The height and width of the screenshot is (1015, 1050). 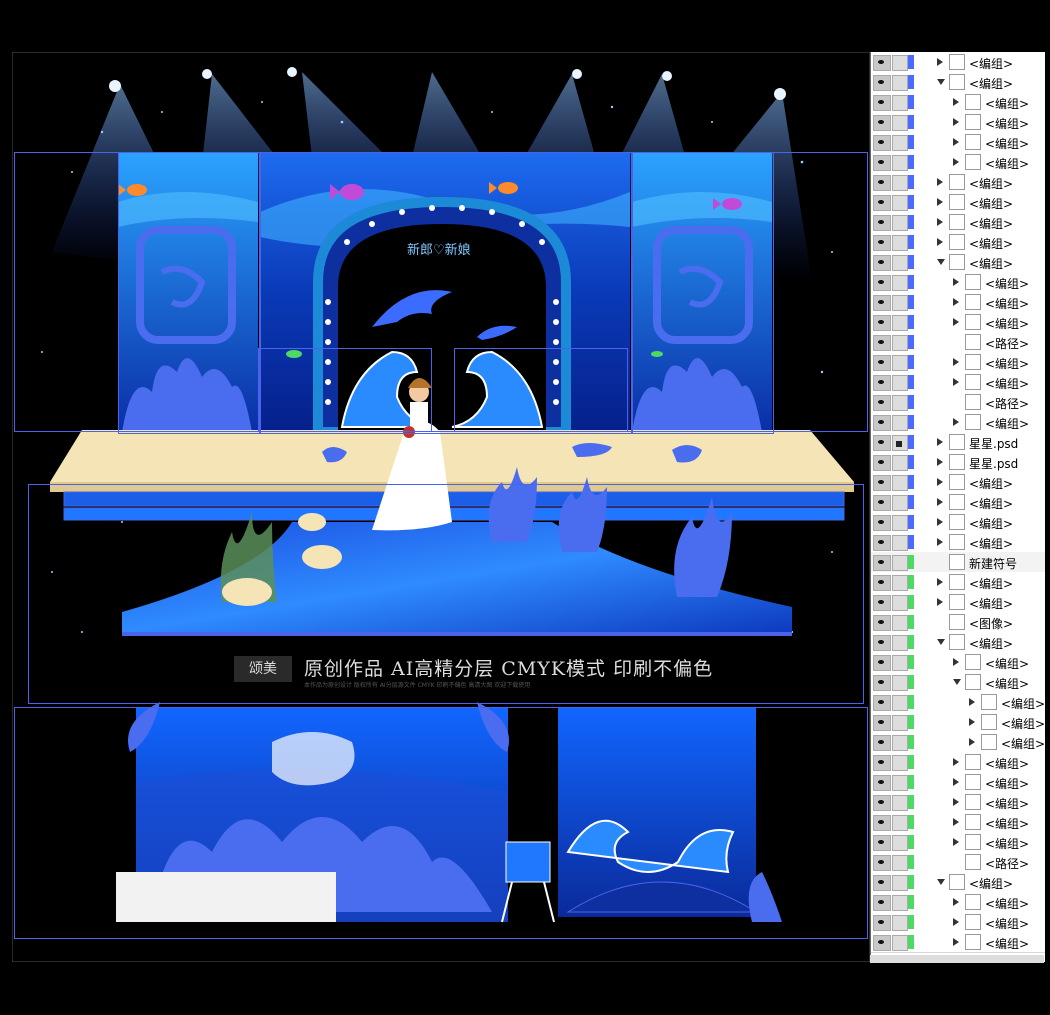 What do you see at coordinates (991, 623) in the screenshot?
I see `layer-name: <图像>` at bounding box center [991, 623].